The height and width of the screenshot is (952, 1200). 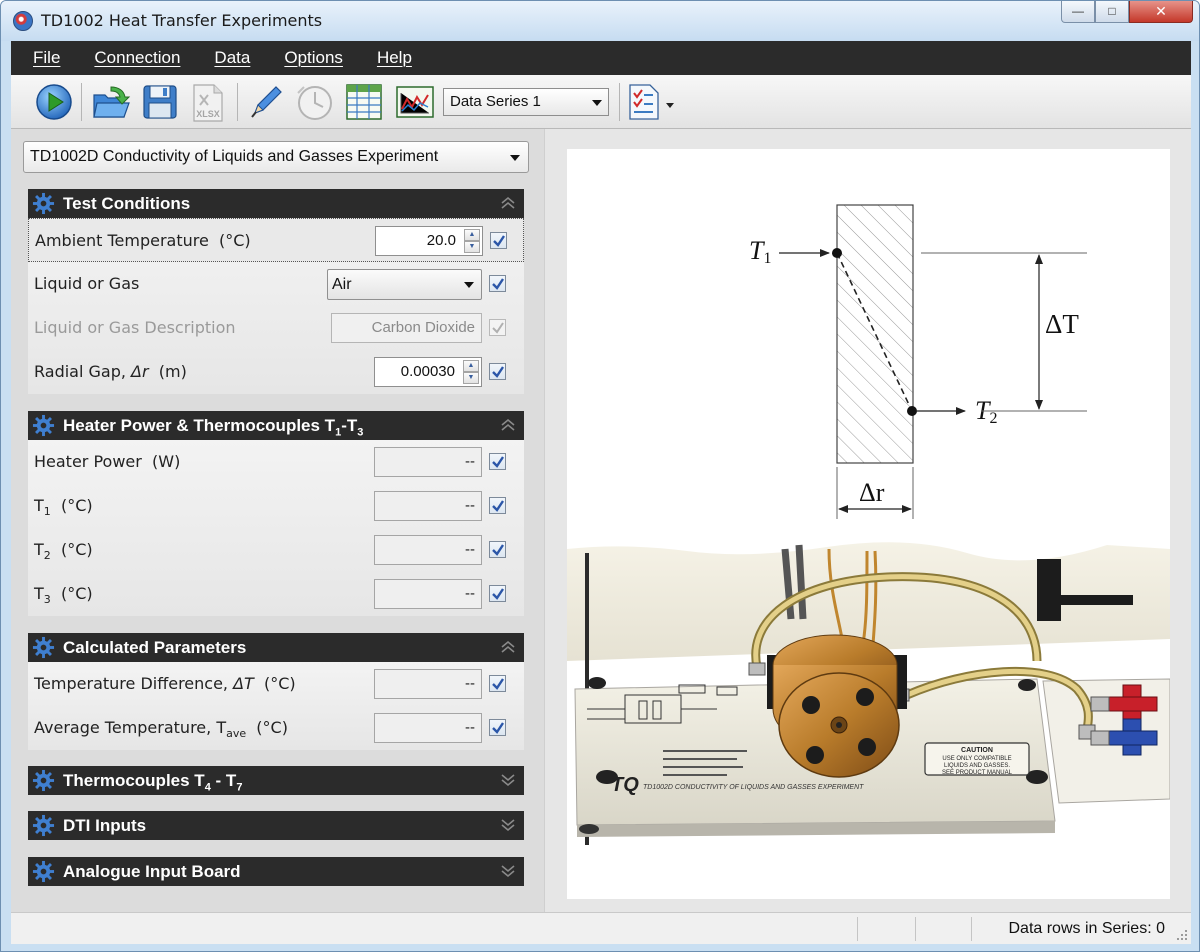 What do you see at coordinates (498, 240) in the screenshot?
I see `ambient-temperature-checkbox` at bounding box center [498, 240].